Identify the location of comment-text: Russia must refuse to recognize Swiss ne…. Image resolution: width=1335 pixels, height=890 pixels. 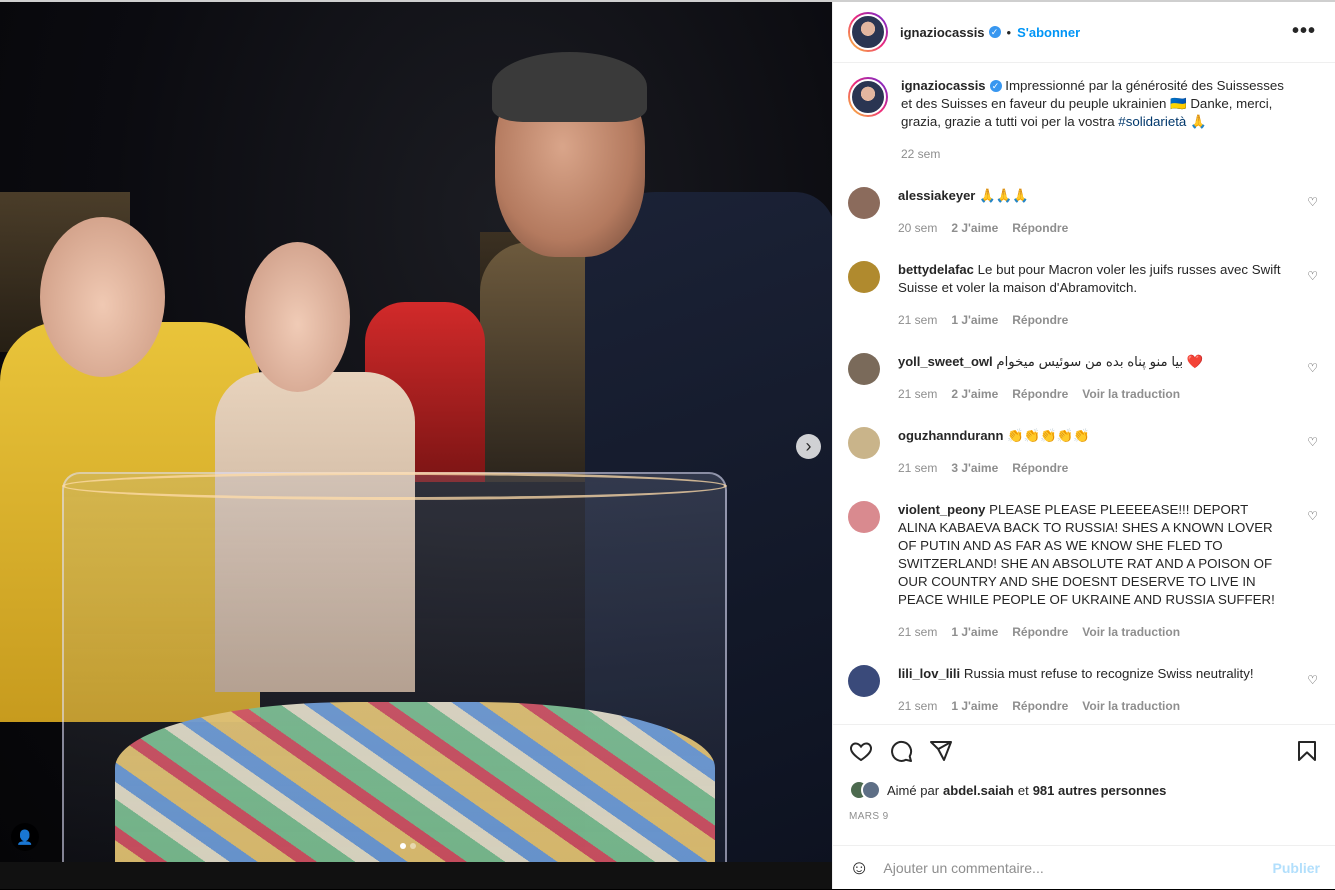
(1108, 673).